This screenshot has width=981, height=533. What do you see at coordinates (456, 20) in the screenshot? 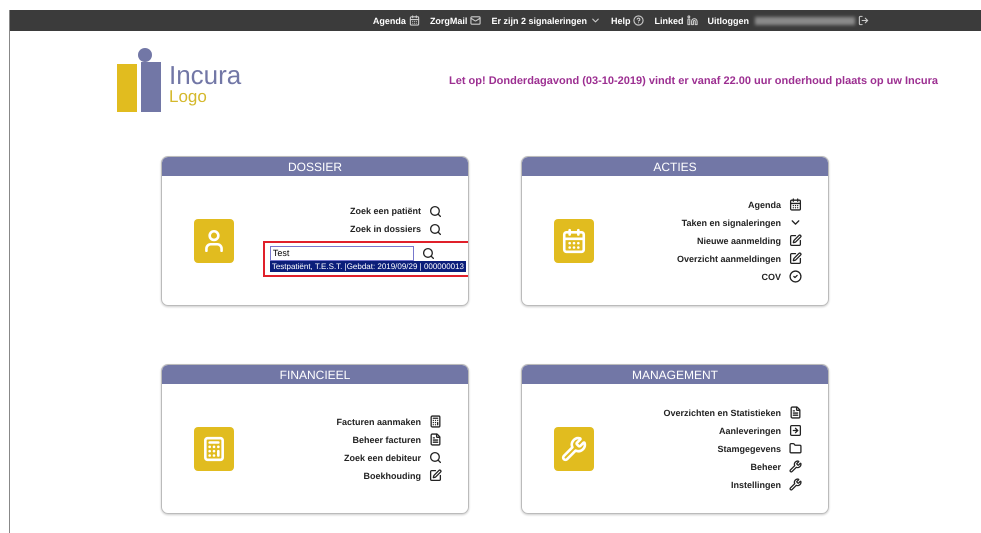
I see `top-bar-link: ZorgMail` at bounding box center [456, 20].